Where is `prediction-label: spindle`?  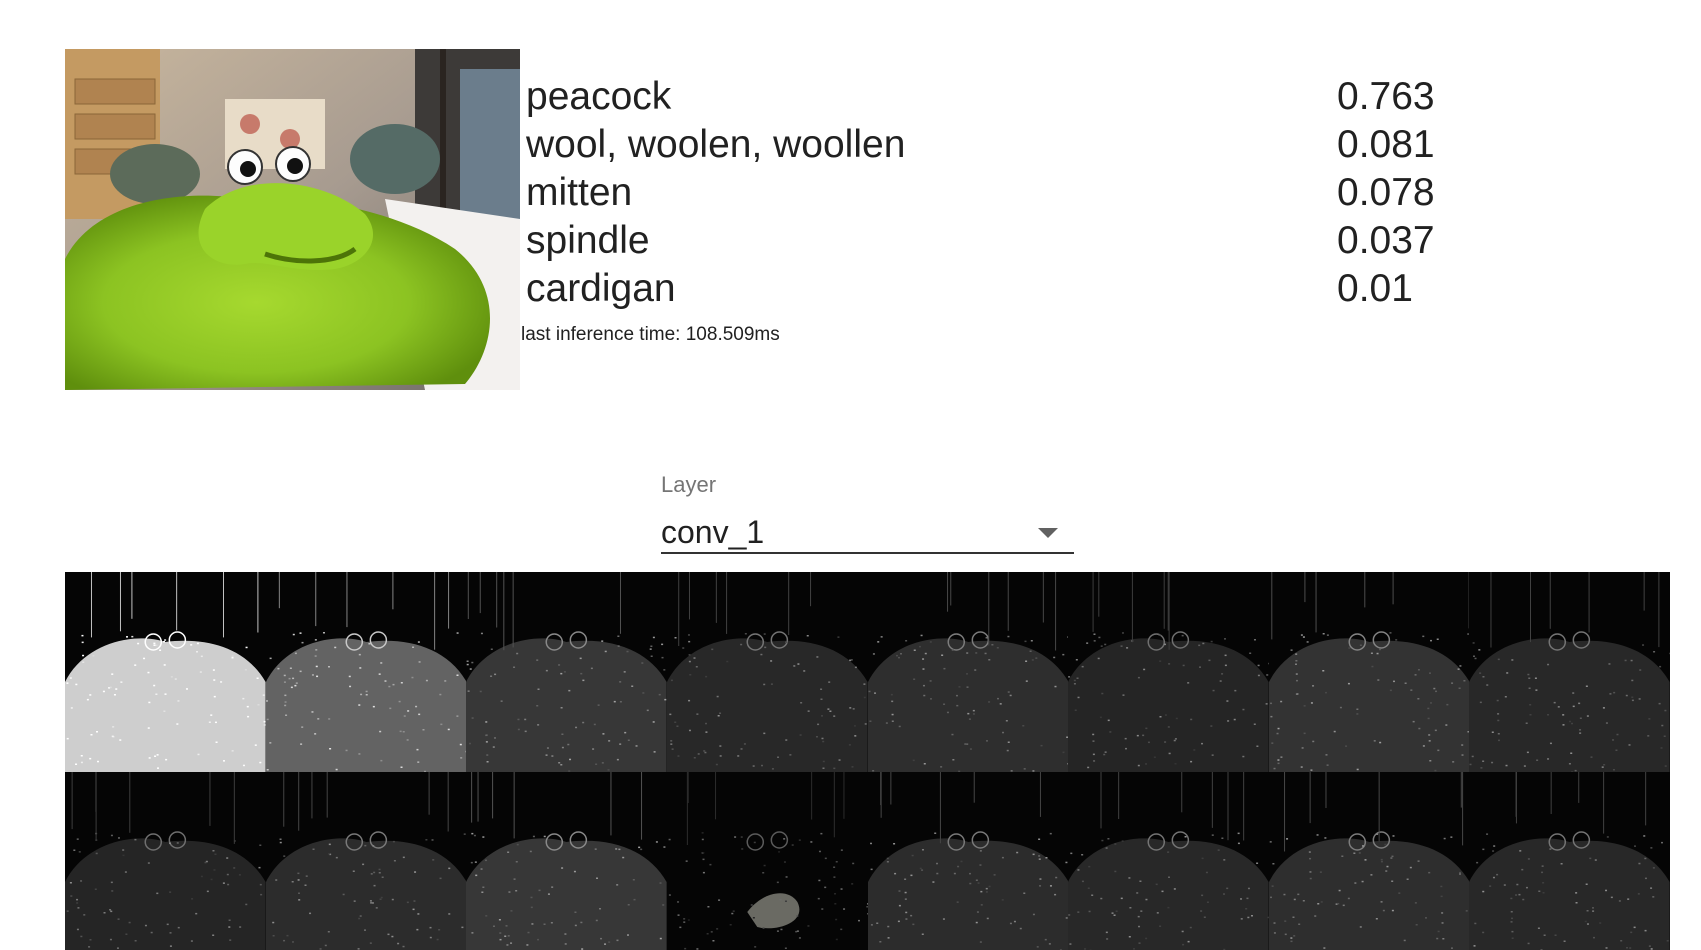
prediction-label: spindle is located at coordinates (588, 240).